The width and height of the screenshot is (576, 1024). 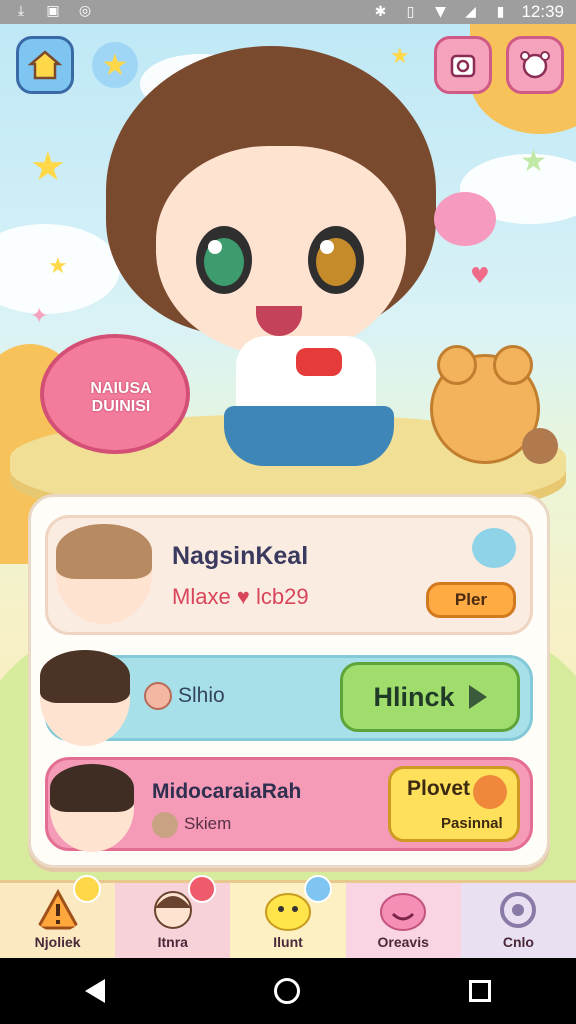 I want to click on nav-item-itnra: Itnra, so click(x=173, y=916).